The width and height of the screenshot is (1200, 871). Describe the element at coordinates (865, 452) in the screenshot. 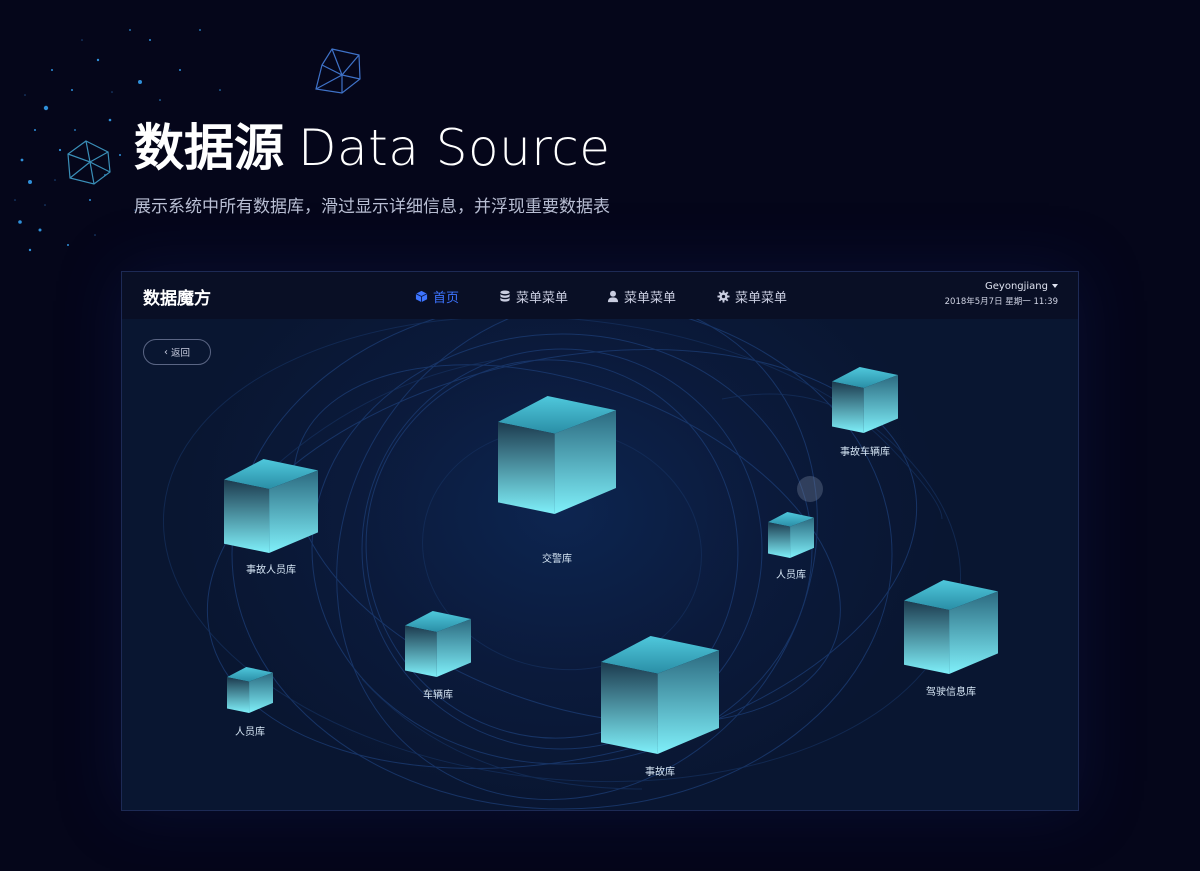

I see `database-label: 事故车辆库` at that location.